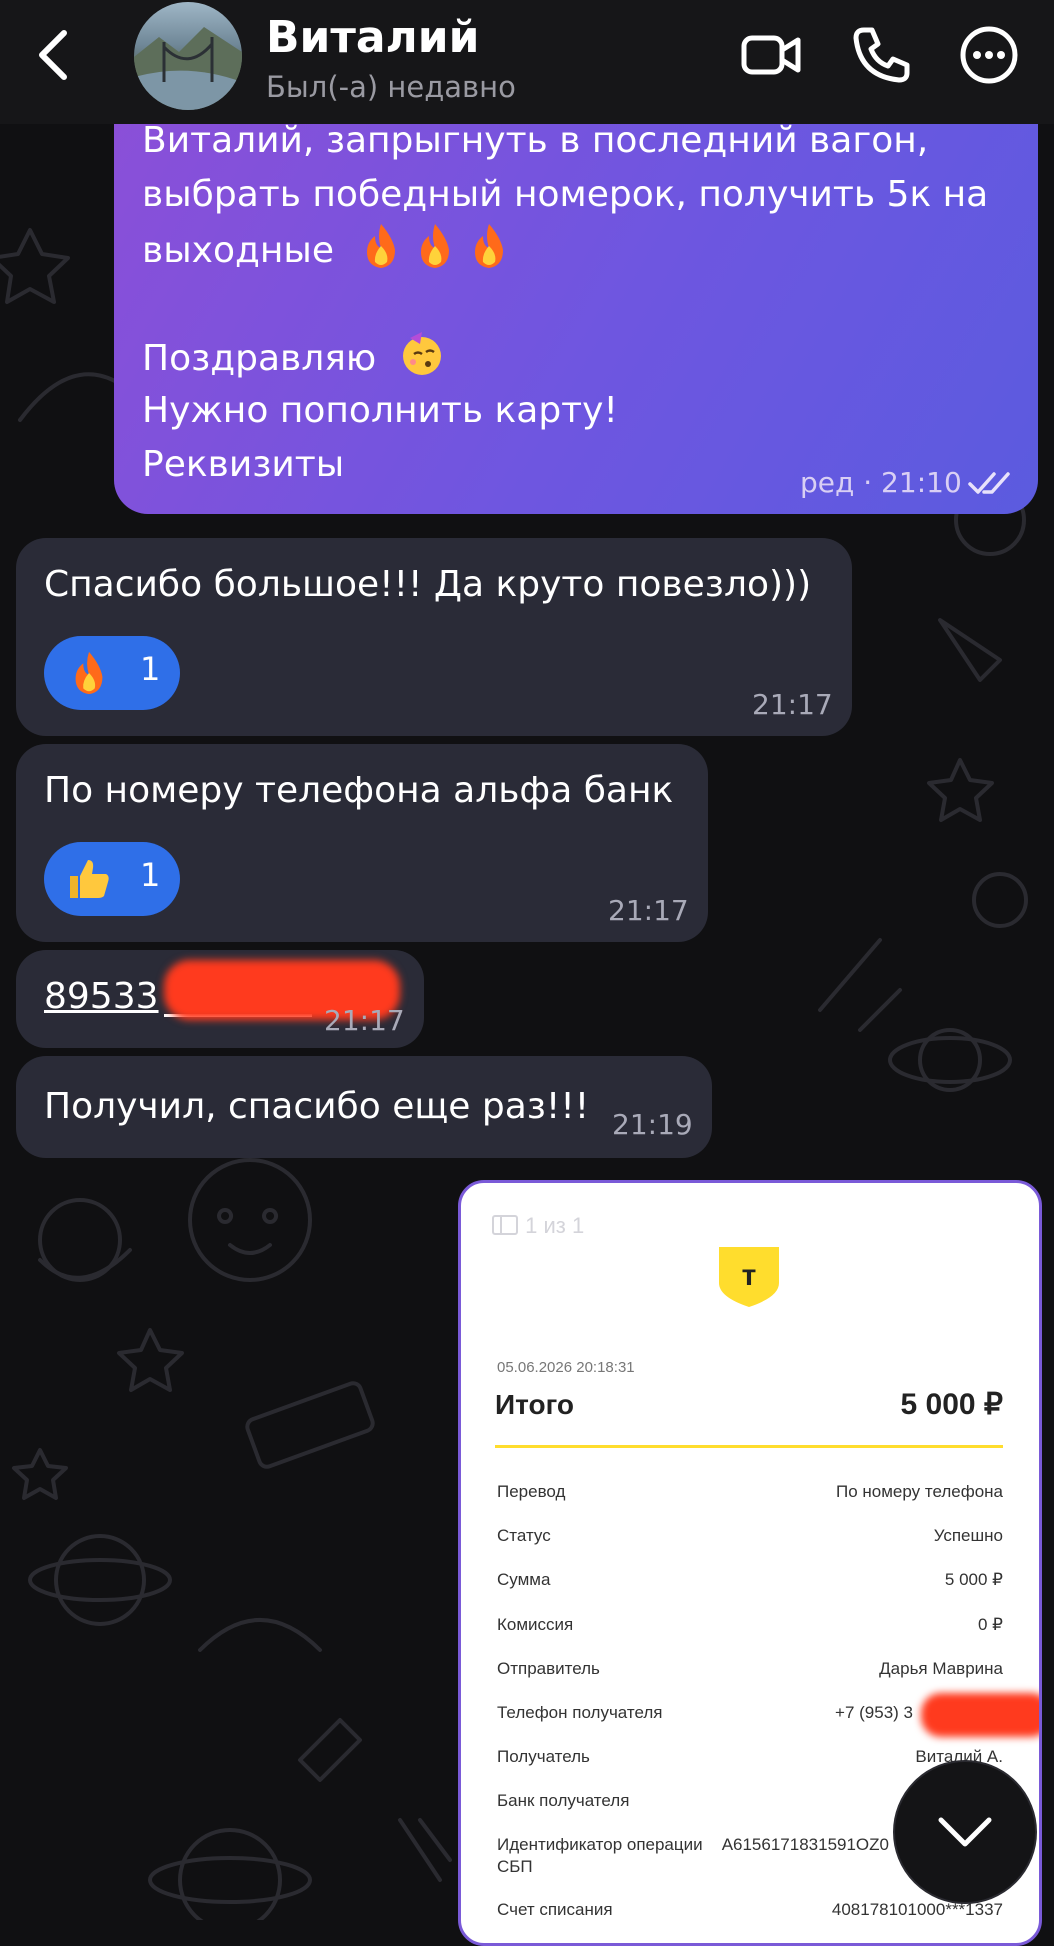  Describe the element at coordinates (372, 37) in the screenshot. I see `contact-name: Виталий` at that location.